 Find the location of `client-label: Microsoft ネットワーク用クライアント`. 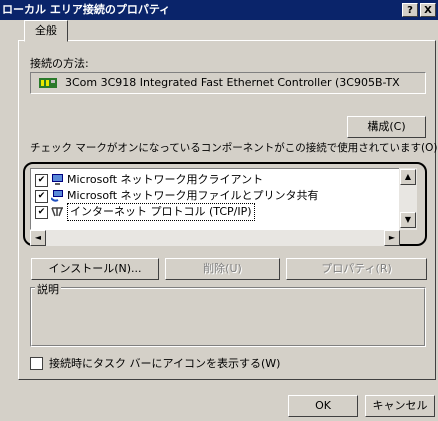

client-label: Microsoft ネットワーク用クライアント is located at coordinates (165, 179).